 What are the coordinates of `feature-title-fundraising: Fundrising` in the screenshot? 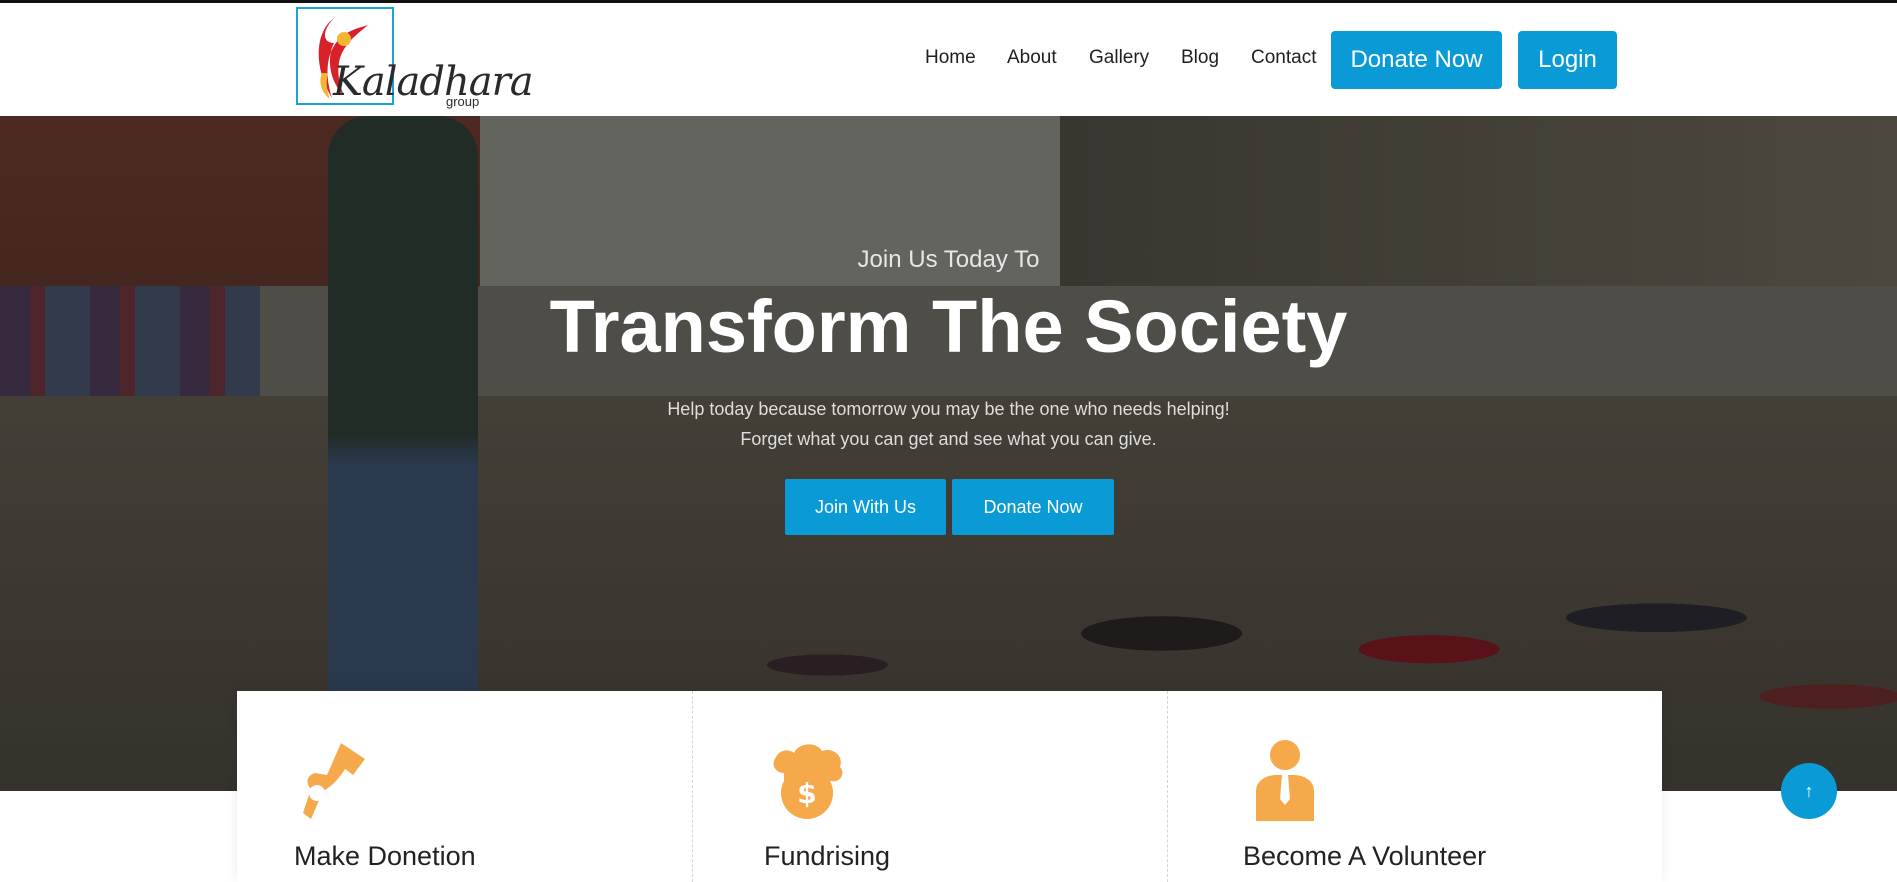 It's located at (827, 856).